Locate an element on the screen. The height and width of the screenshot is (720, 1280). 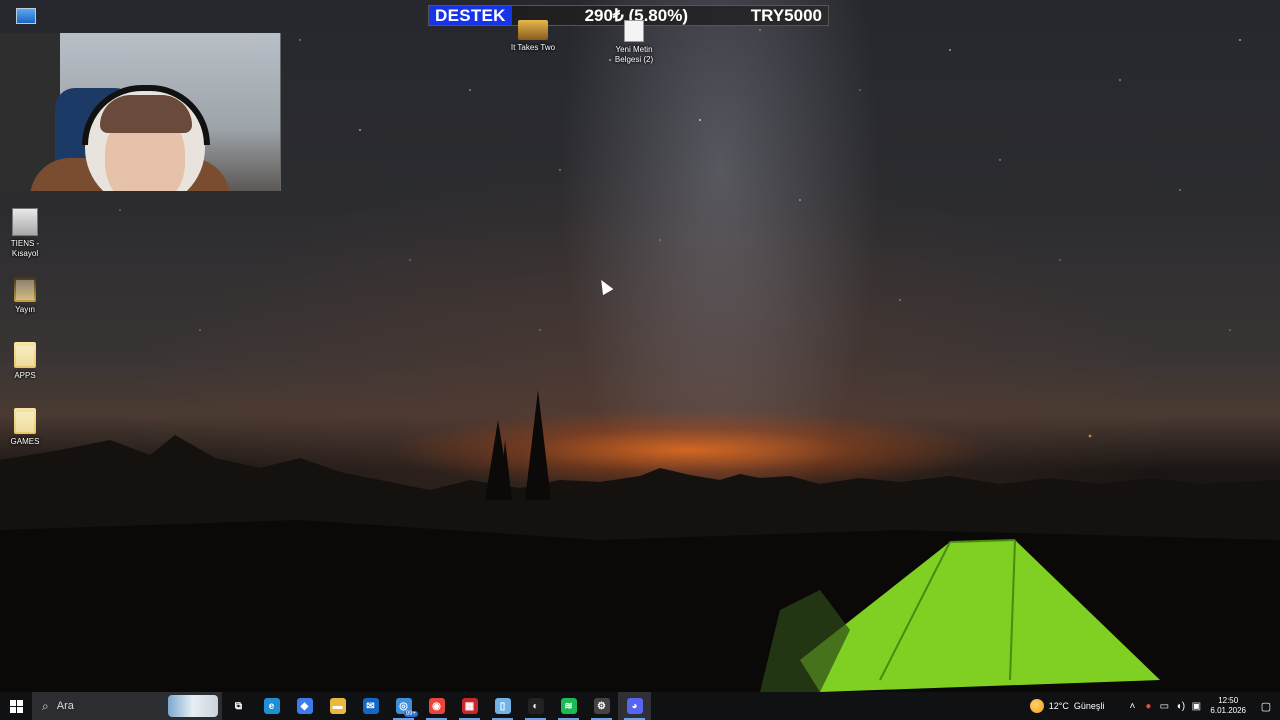
discord-icon: ◕ is located at coordinates (634, 706).